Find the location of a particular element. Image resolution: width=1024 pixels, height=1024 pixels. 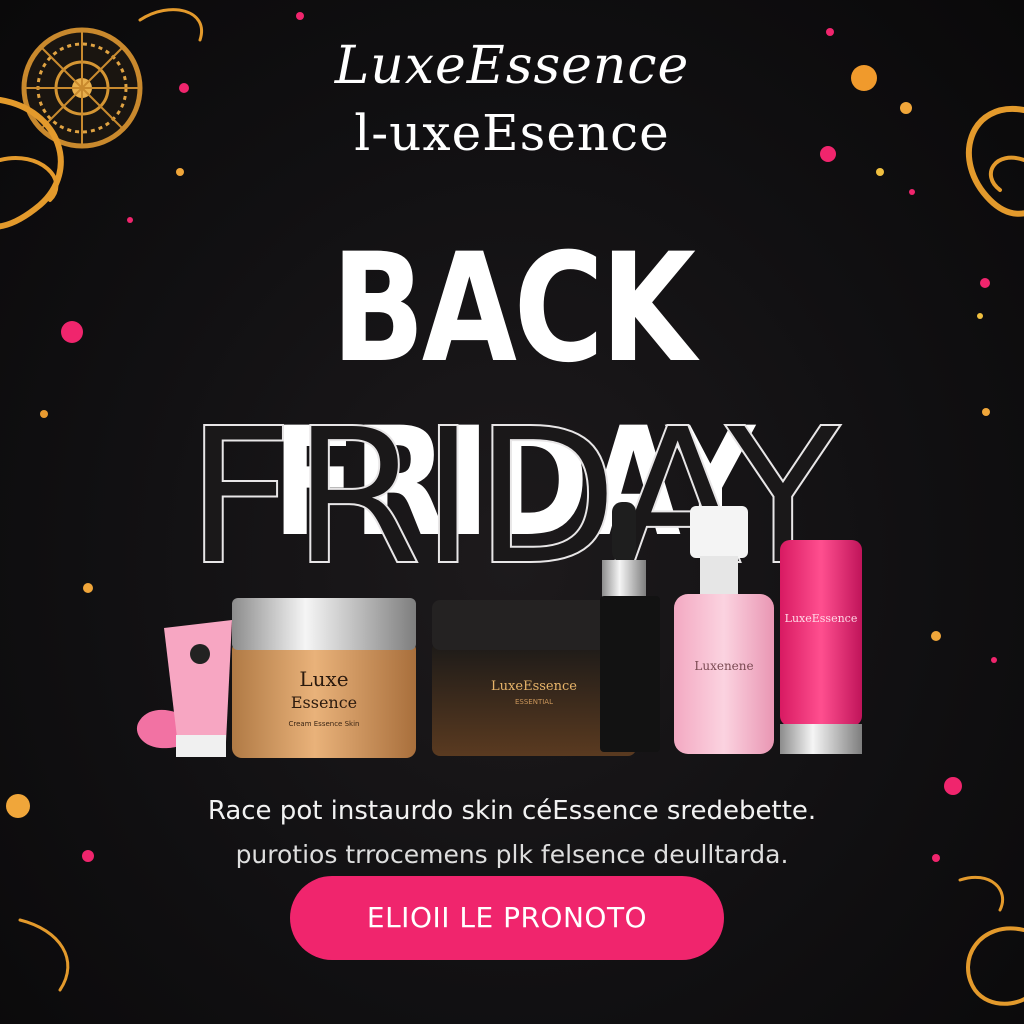

product-tube is located at coordinates (184, 688).